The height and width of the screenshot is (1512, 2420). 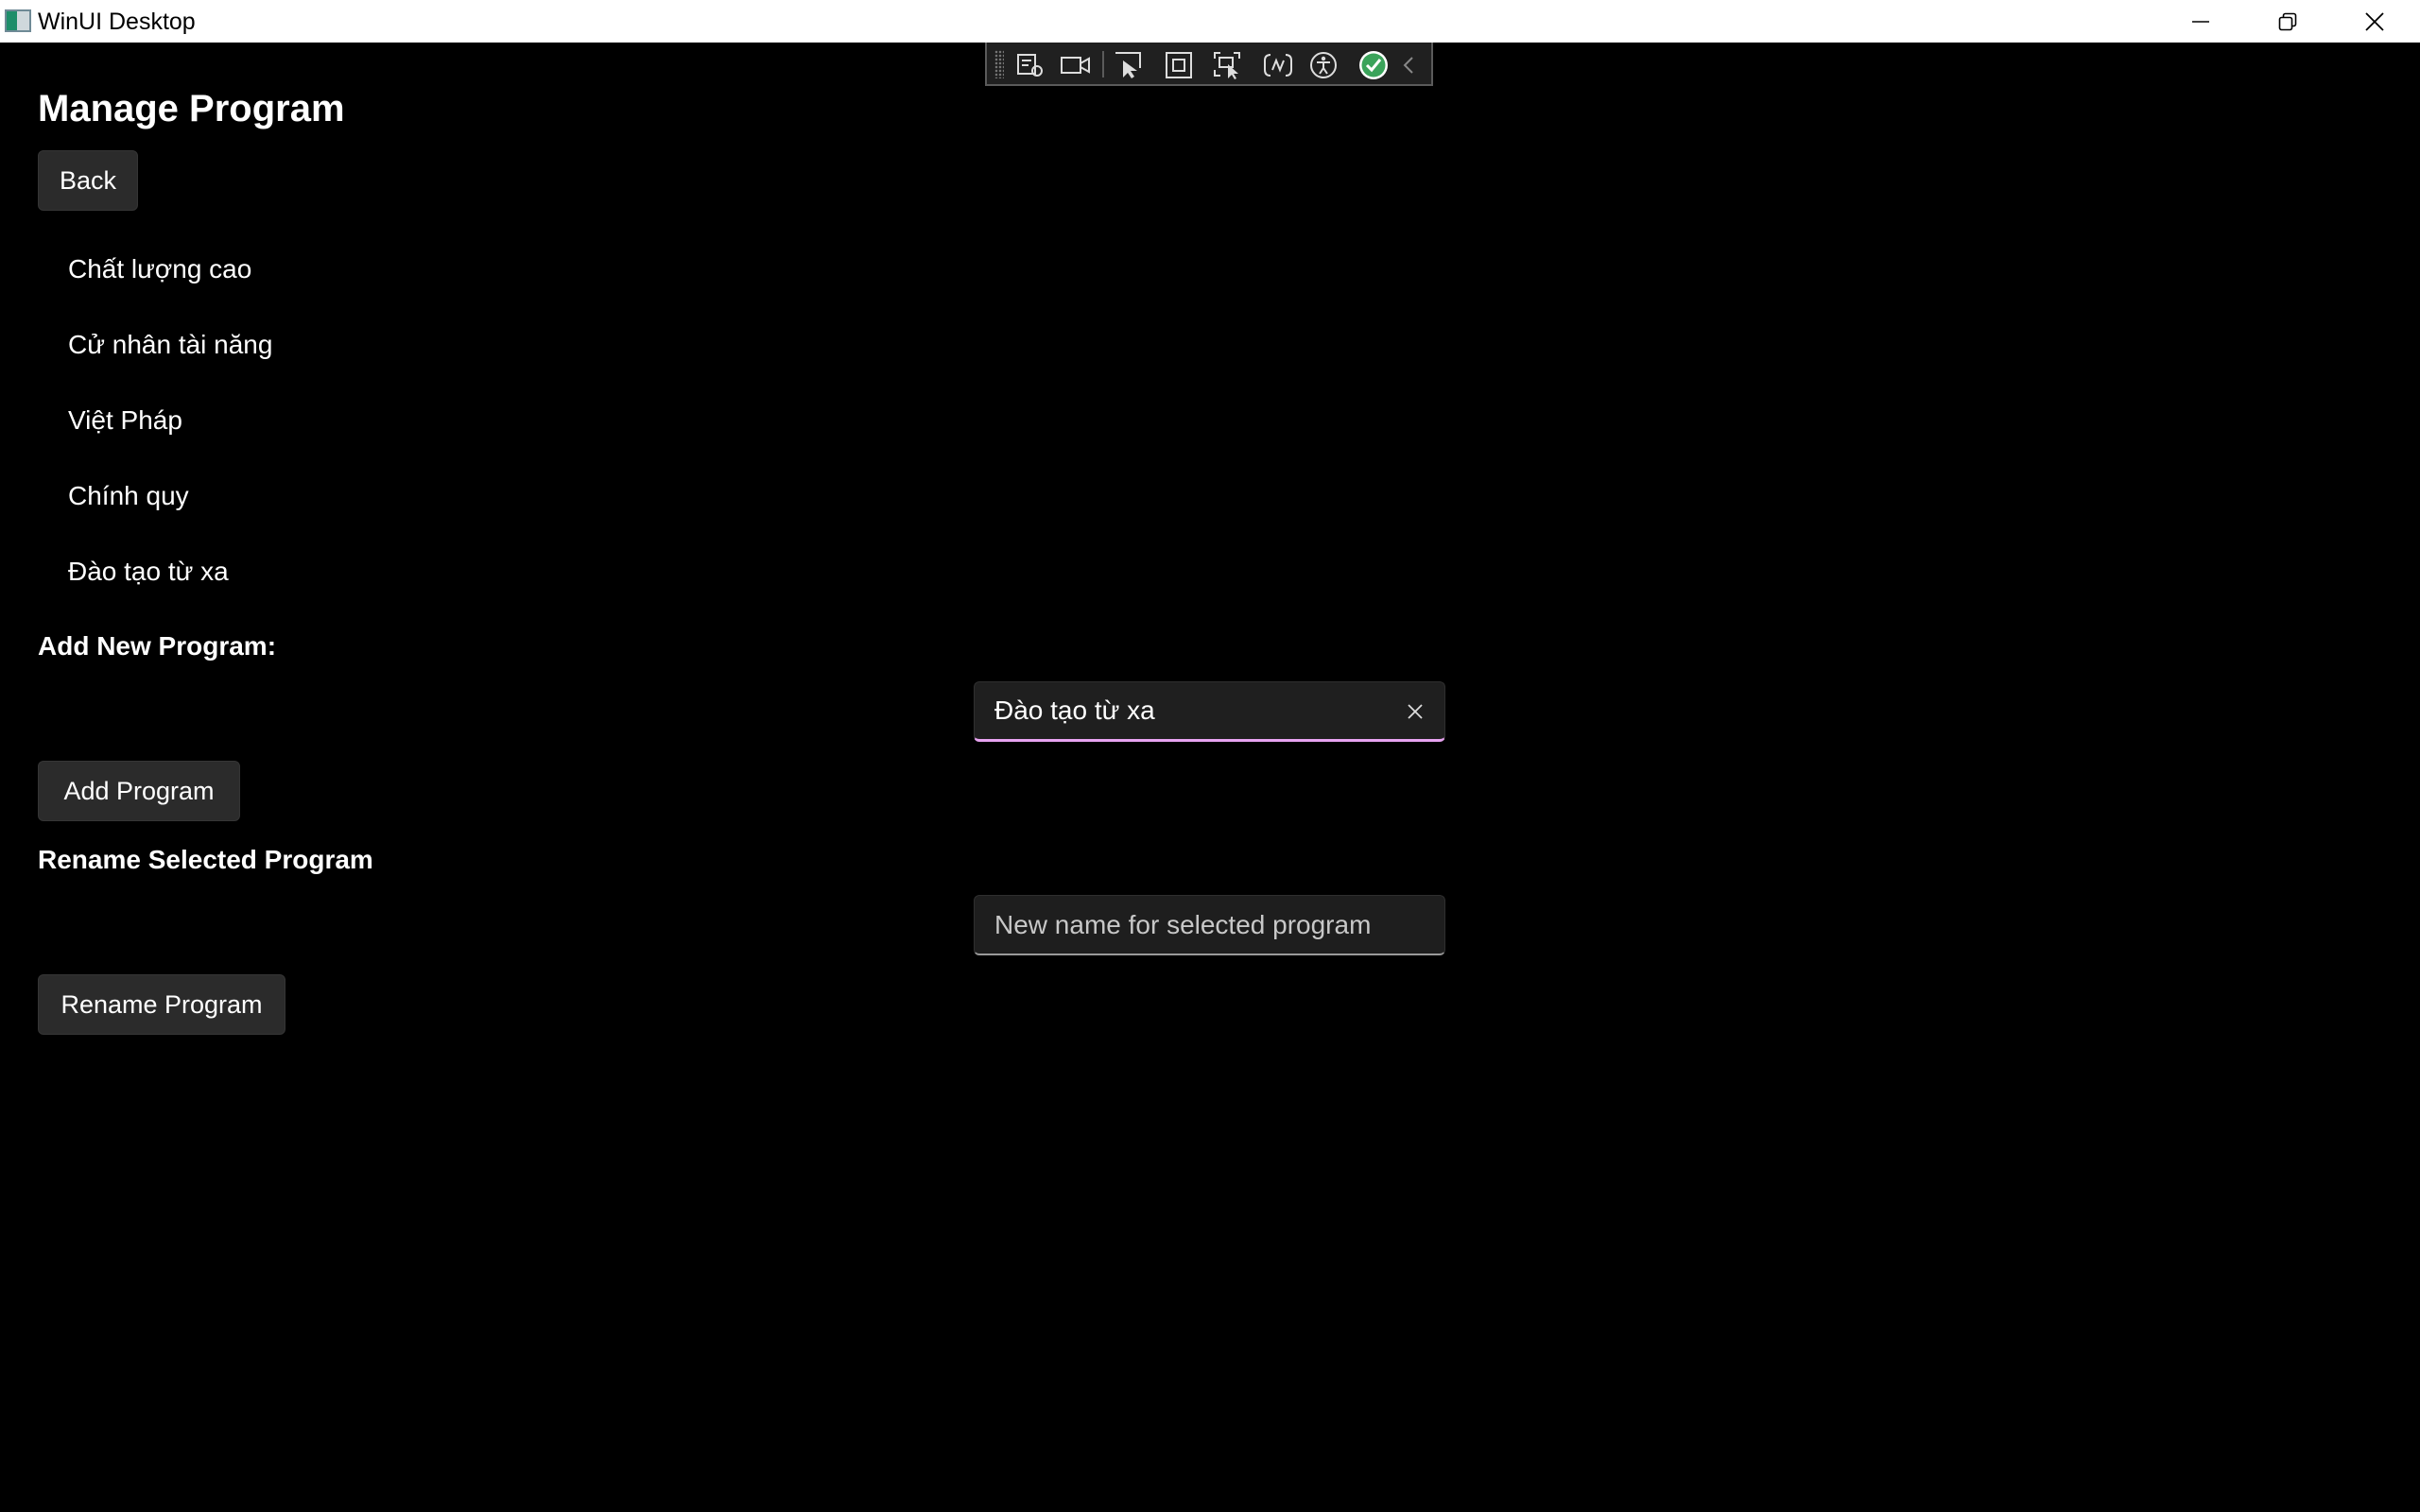 I want to click on collapse-chevron-icon, so click(x=1409, y=65).